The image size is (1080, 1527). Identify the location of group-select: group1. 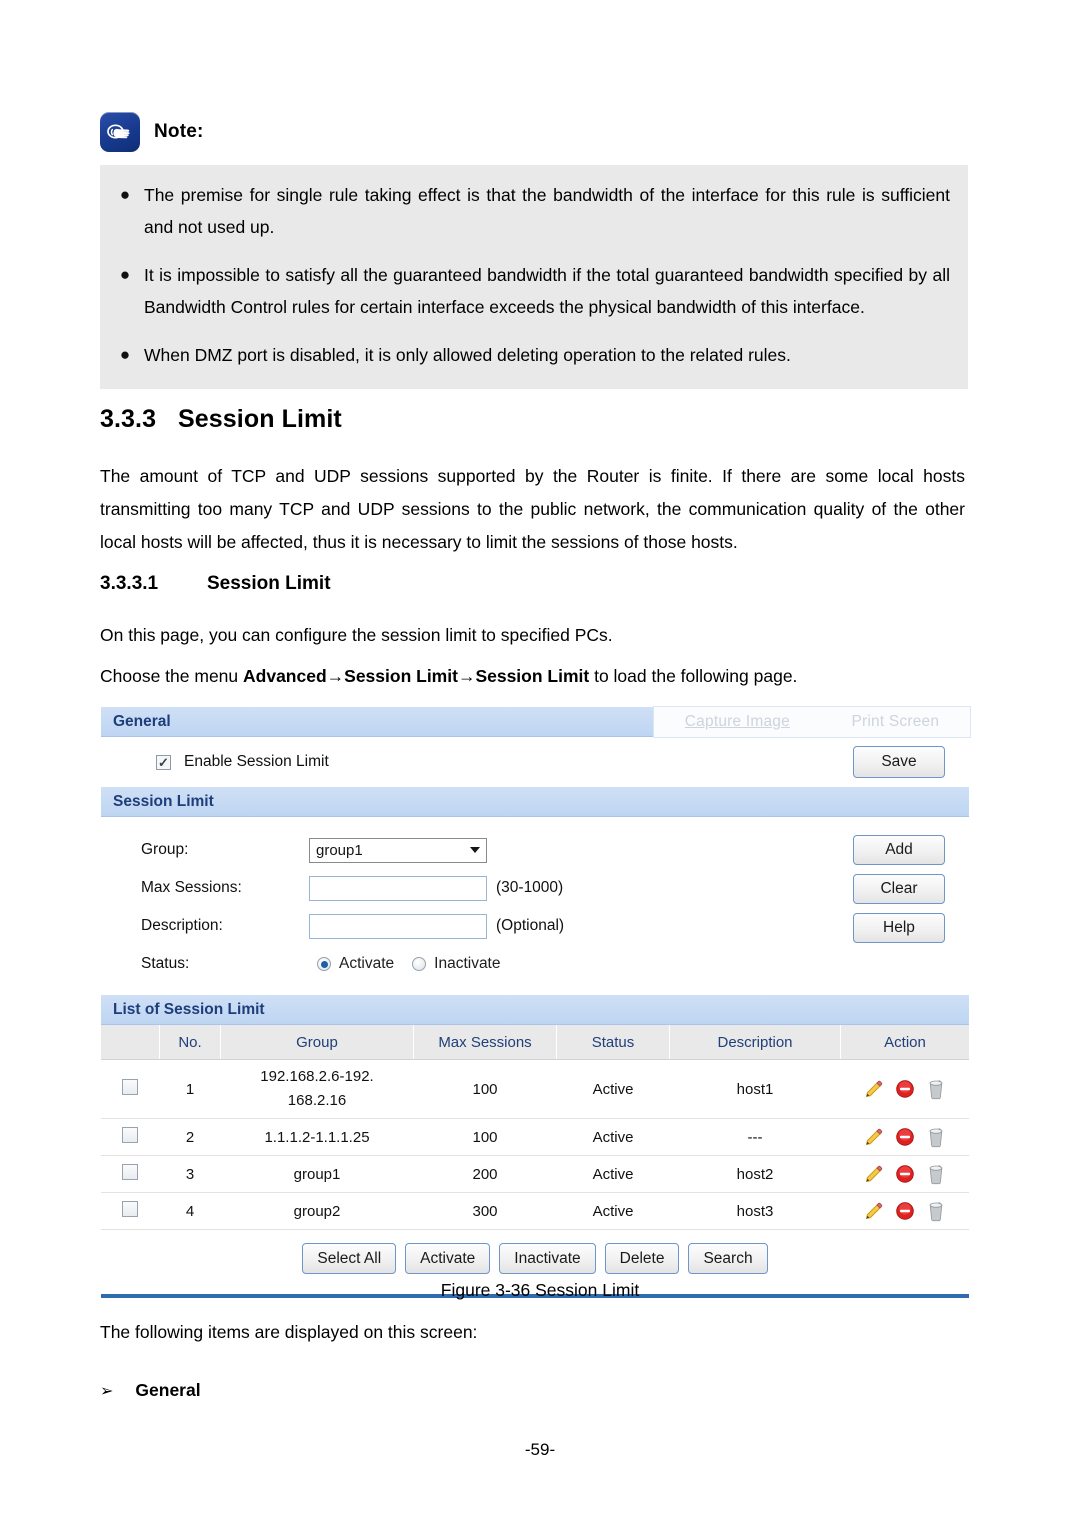
(398, 850).